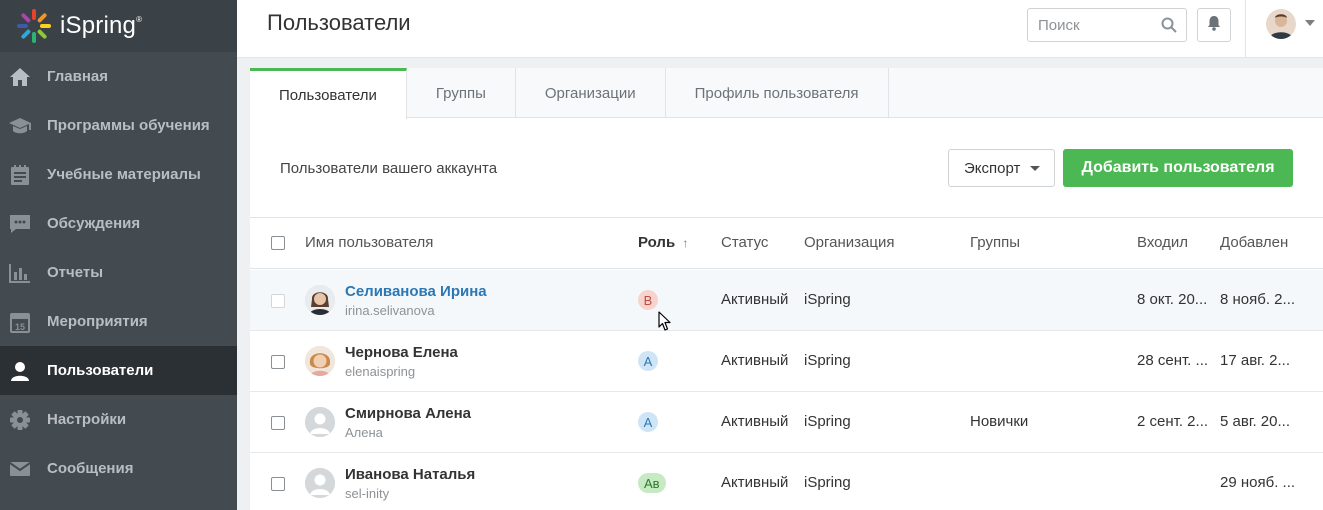 The image size is (1323, 510). What do you see at coordinates (369, 242) in the screenshot?
I see `column-header-name: Имя пользователя` at bounding box center [369, 242].